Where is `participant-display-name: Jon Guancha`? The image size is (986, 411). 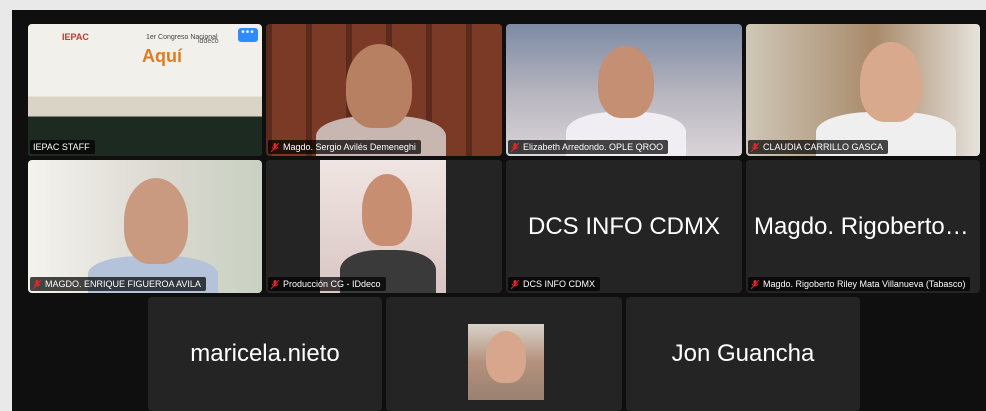 participant-display-name: Jon Guancha is located at coordinates (743, 353).